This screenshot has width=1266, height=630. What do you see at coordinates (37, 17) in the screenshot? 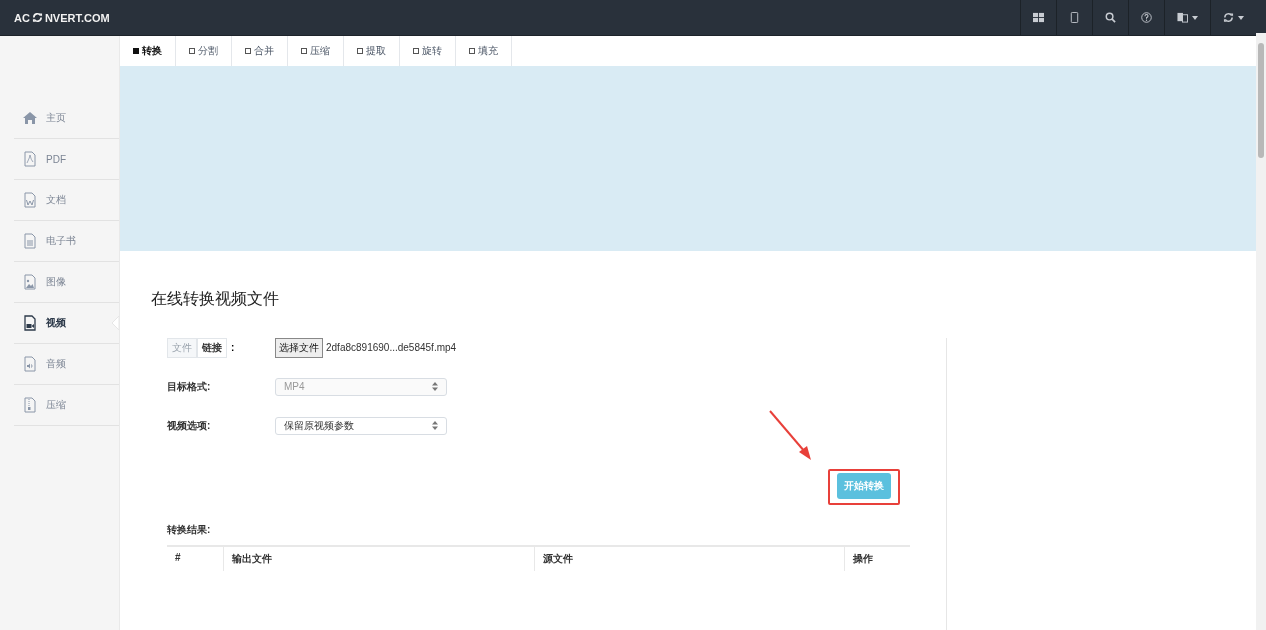
I see `refresh-logo-icon` at bounding box center [37, 17].